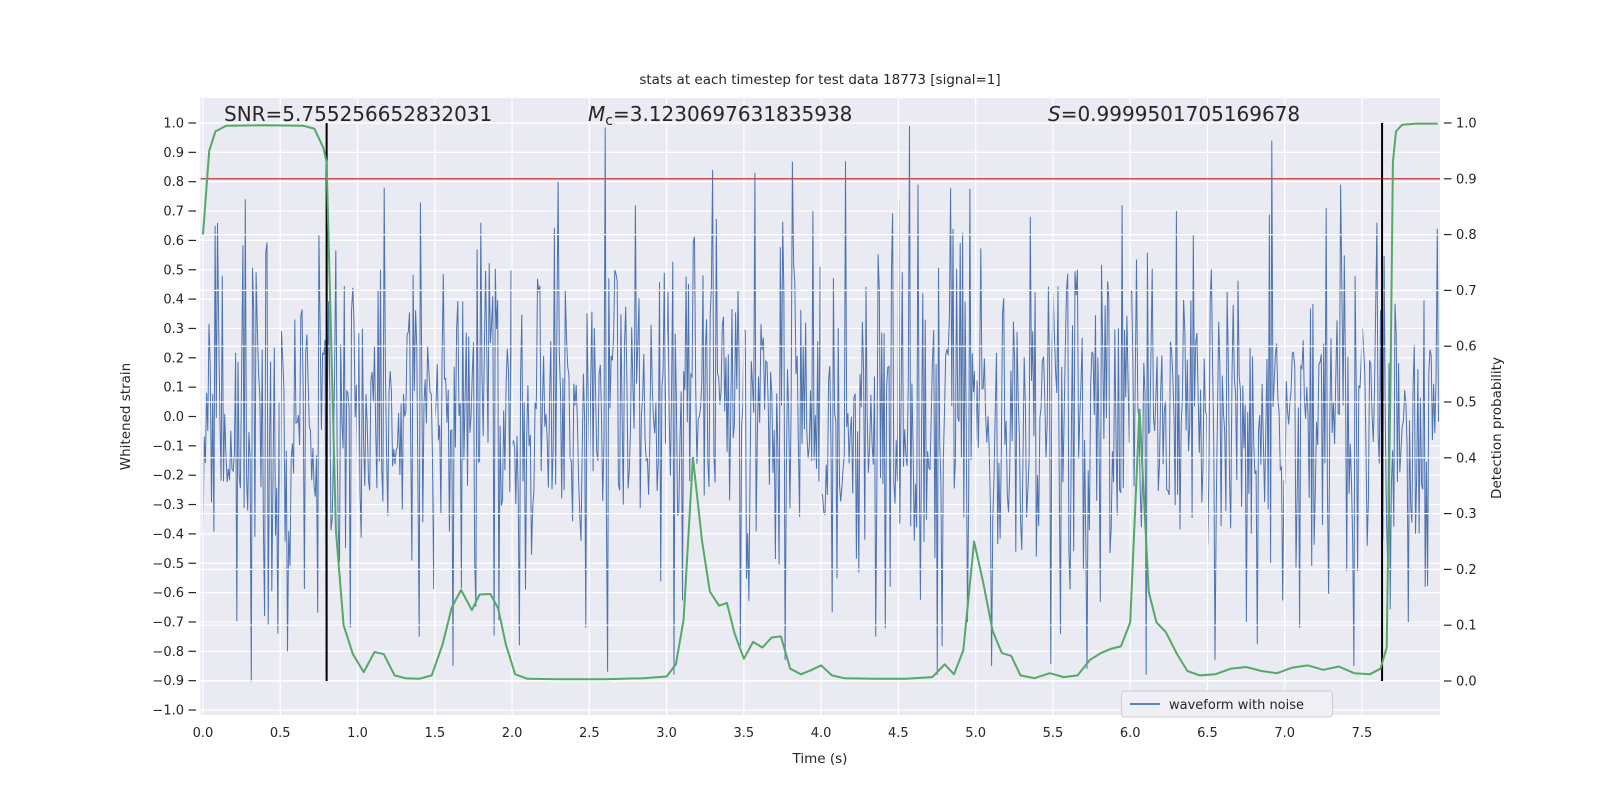  What do you see at coordinates (168, 564) in the screenshot?
I see `left-y-tick-label: −0.5` at bounding box center [168, 564].